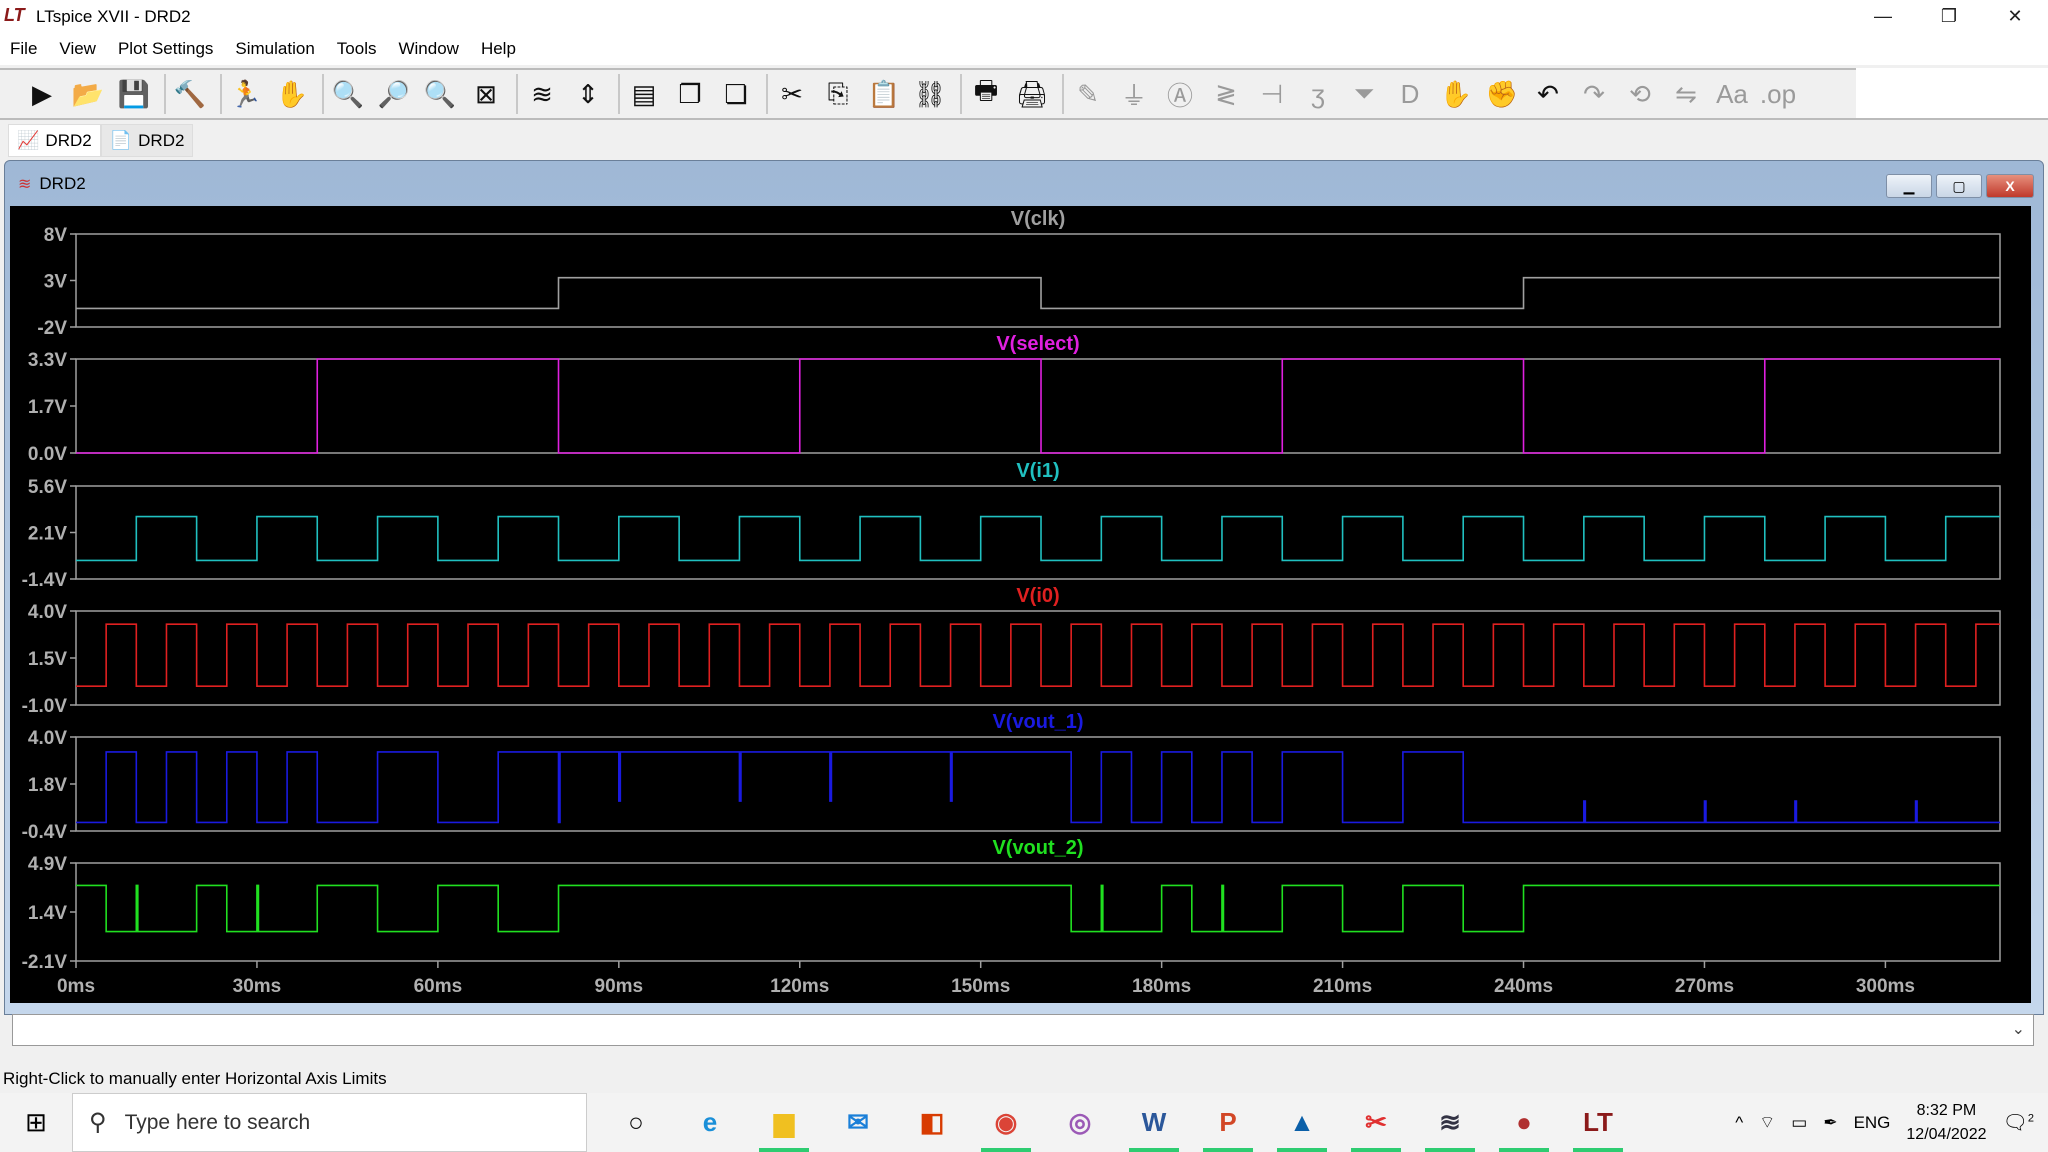 The height and width of the screenshot is (1152, 2048). I want to click on photos-icon: ▲, so click(1302, 1122).